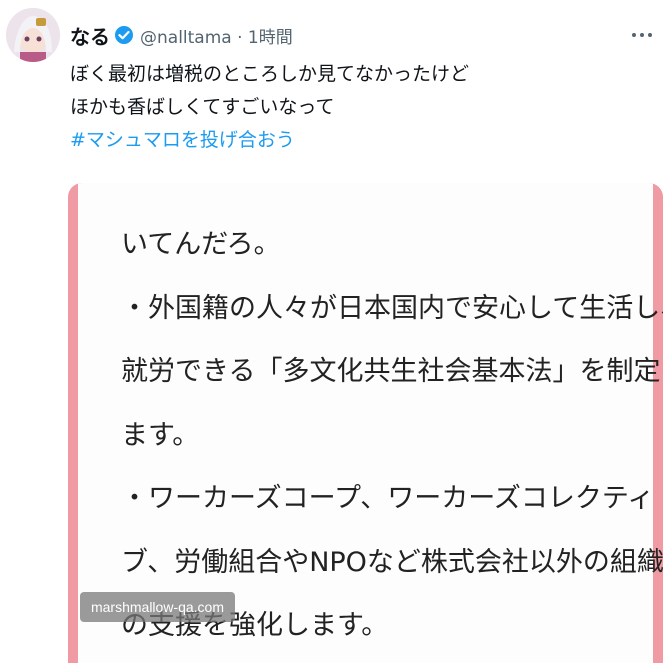 The height and width of the screenshot is (663, 663). Describe the element at coordinates (392, 371) in the screenshot. I see `card-line: 就労できる「多文化共生社会基本法」を制定し` at that location.